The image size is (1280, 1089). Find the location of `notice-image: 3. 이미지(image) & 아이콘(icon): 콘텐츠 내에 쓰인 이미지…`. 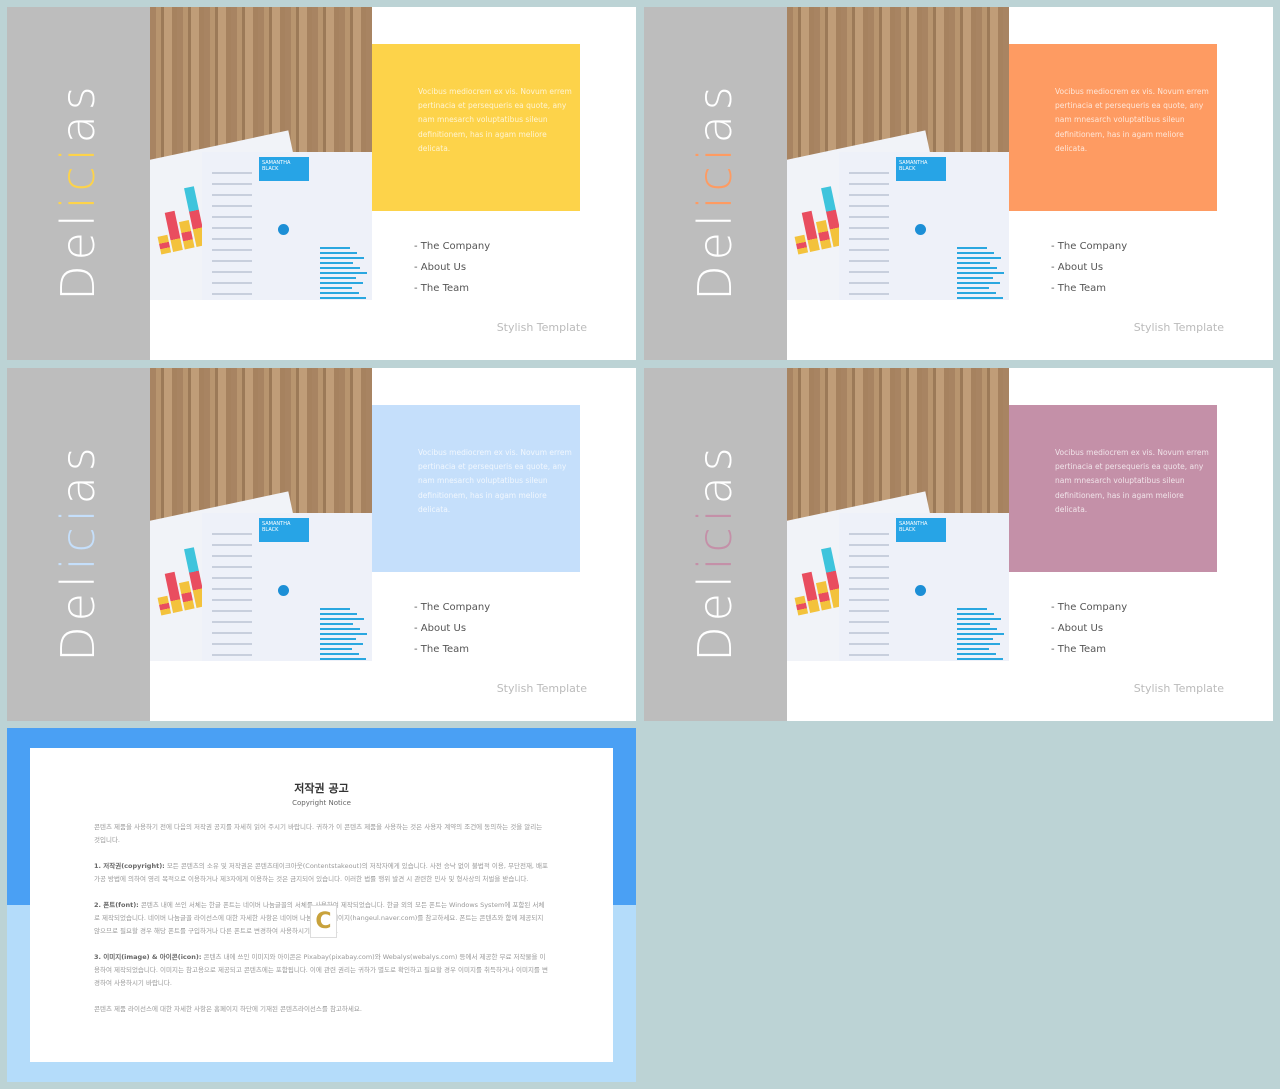

notice-image: 3. 이미지(image) & 아이콘(icon): 콘텐츠 내에 쓰인 이미지… is located at coordinates (321, 970).